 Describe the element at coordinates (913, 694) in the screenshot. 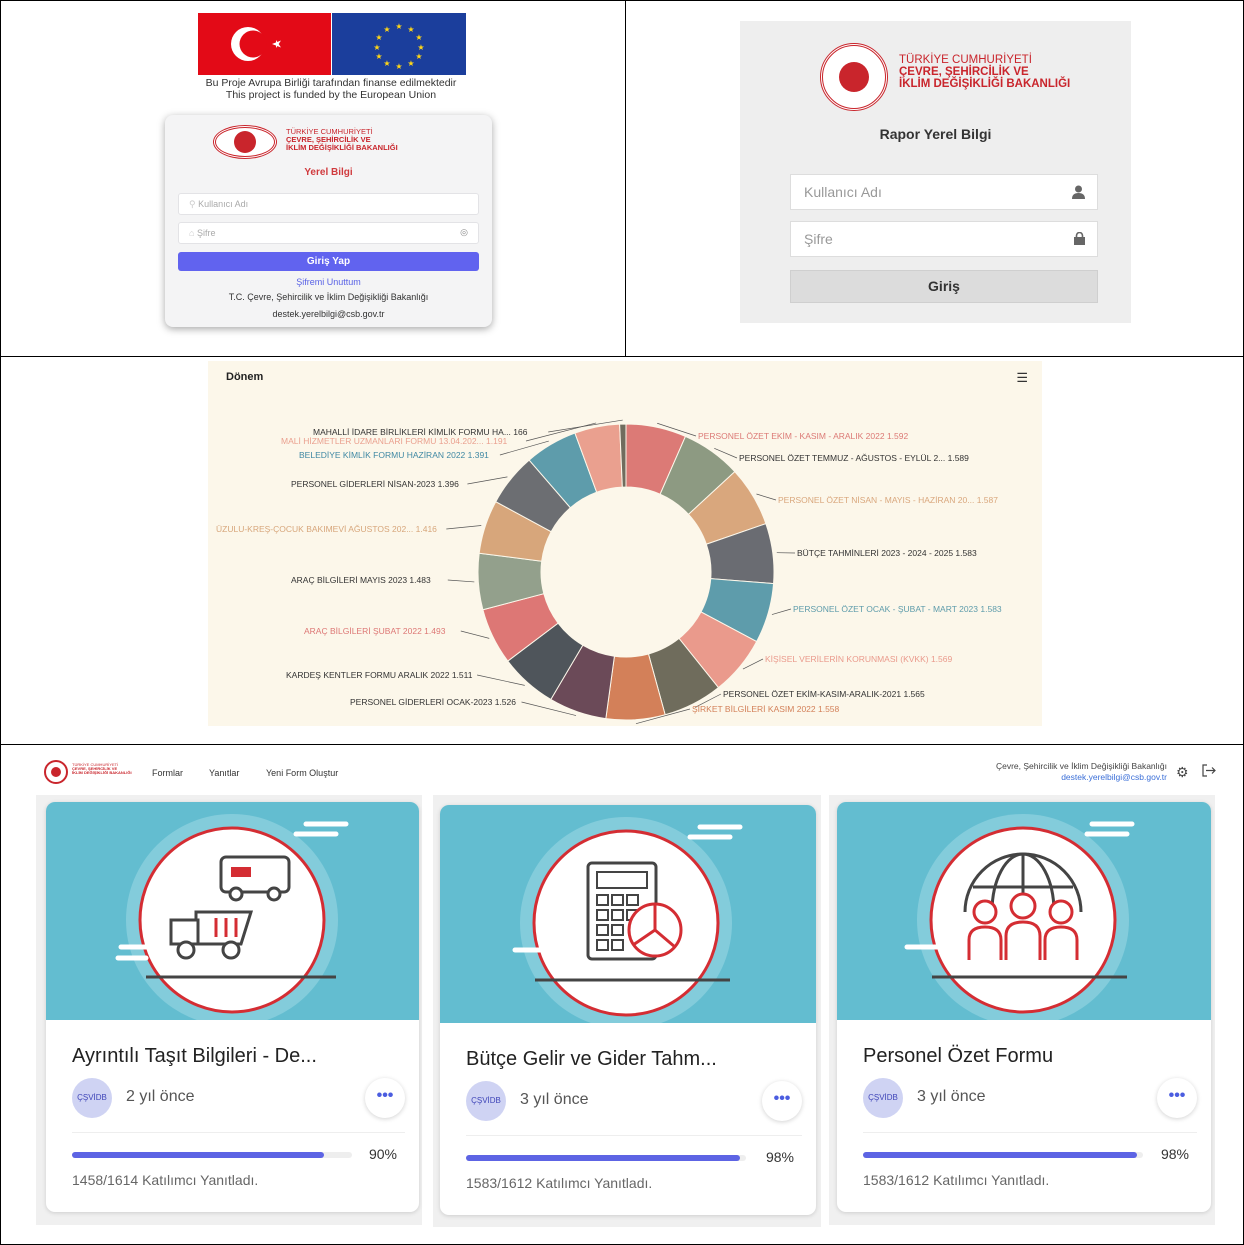

I see `slice-label-value: 1.565` at that location.